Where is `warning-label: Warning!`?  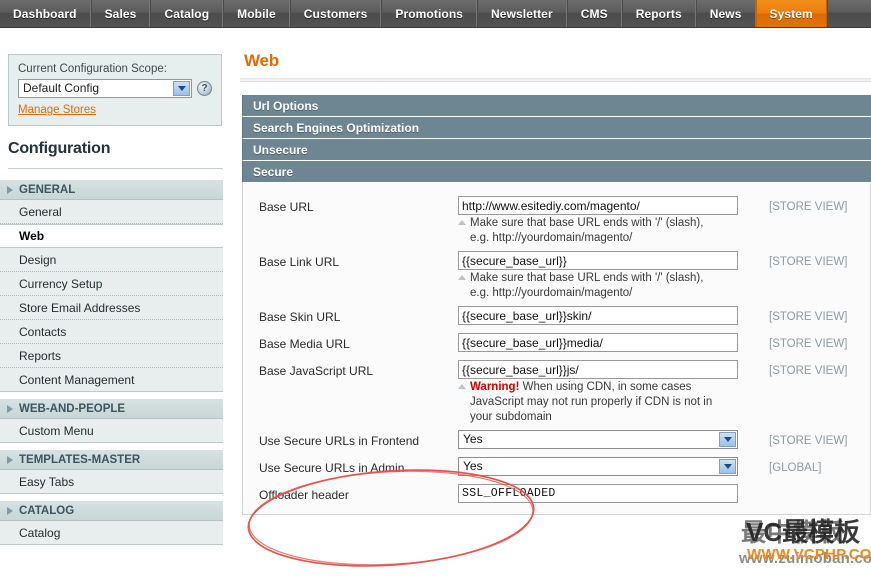
warning-label: Warning! is located at coordinates (495, 387).